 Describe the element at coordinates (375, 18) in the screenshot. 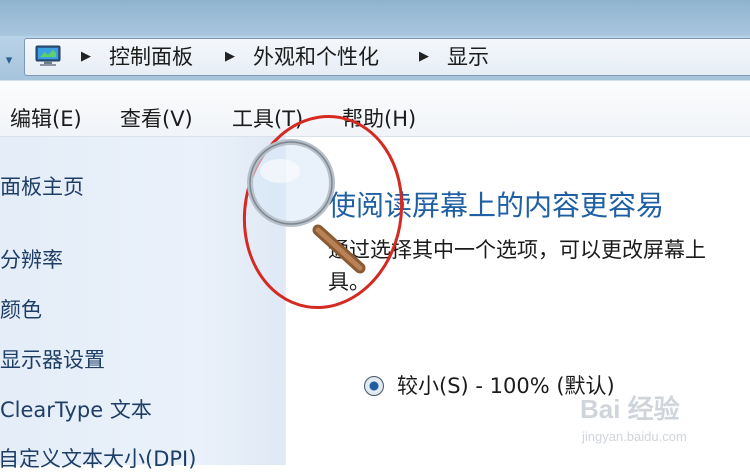

I see `window-title-bar` at that location.